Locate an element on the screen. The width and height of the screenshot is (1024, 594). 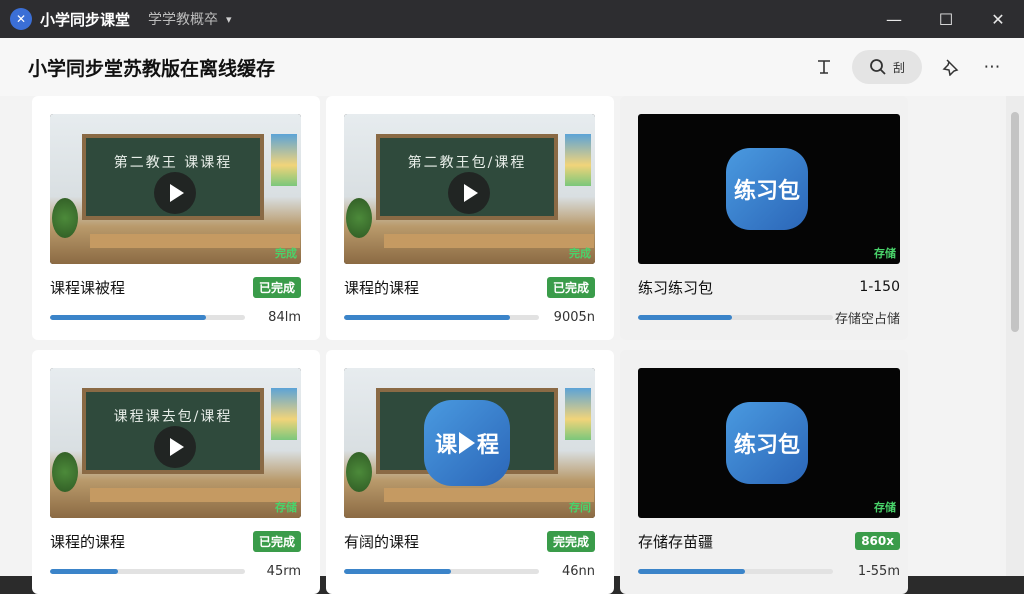
progress-row: 9005n is located at coordinates (469, 317).